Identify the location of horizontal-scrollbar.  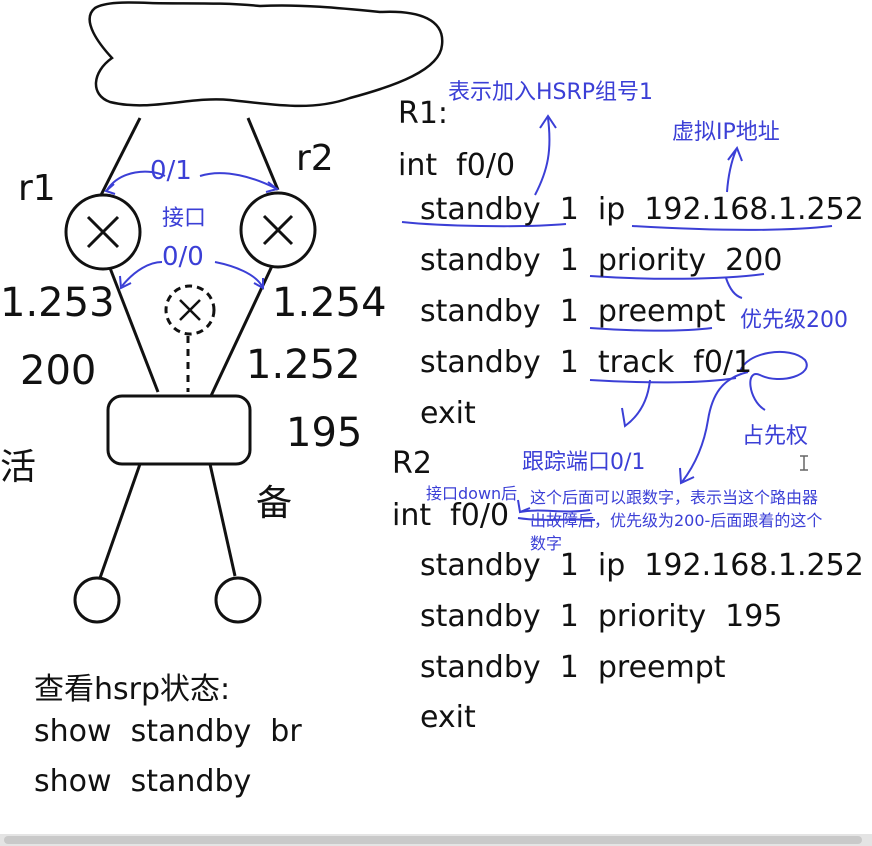
(436, 840).